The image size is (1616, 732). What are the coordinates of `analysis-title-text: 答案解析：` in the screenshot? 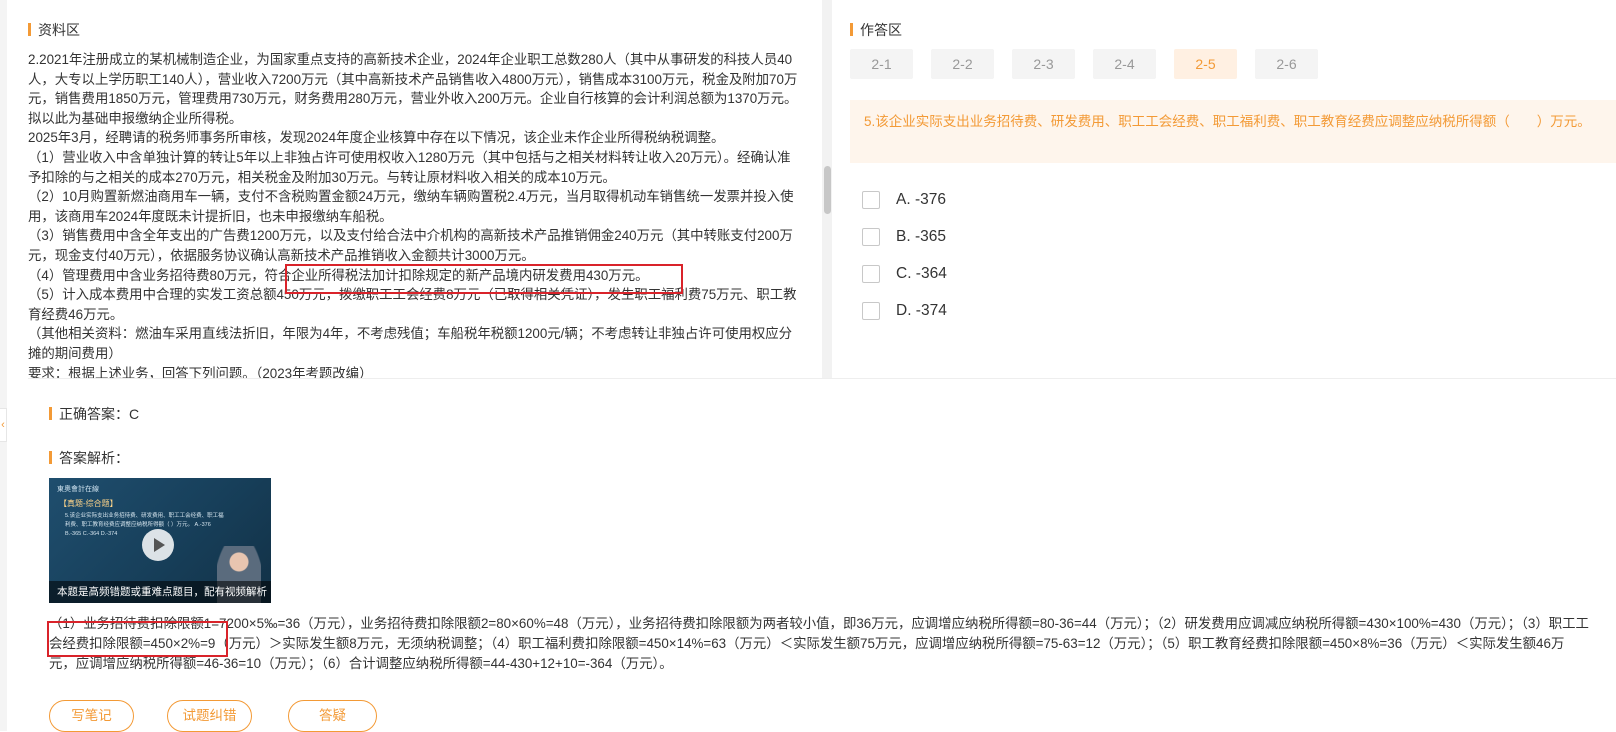 It's located at (94, 458).